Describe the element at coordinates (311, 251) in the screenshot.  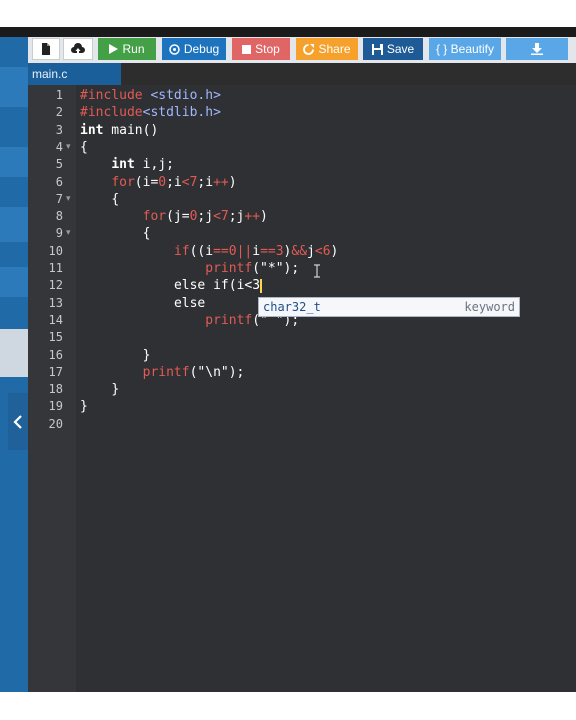
I see `code-token: j` at that location.